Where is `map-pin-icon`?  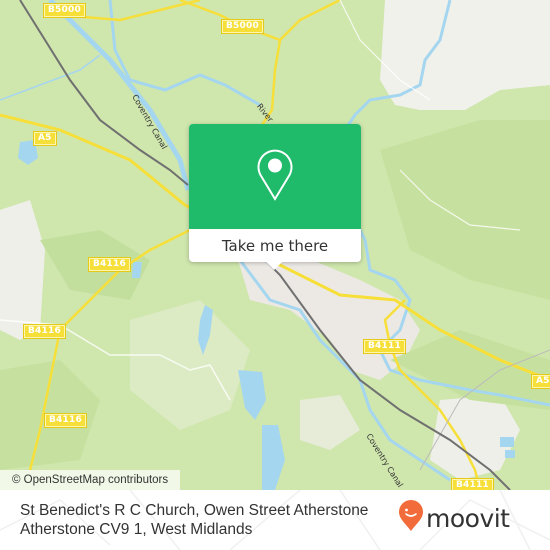 map-pin-icon is located at coordinates (275, 177).